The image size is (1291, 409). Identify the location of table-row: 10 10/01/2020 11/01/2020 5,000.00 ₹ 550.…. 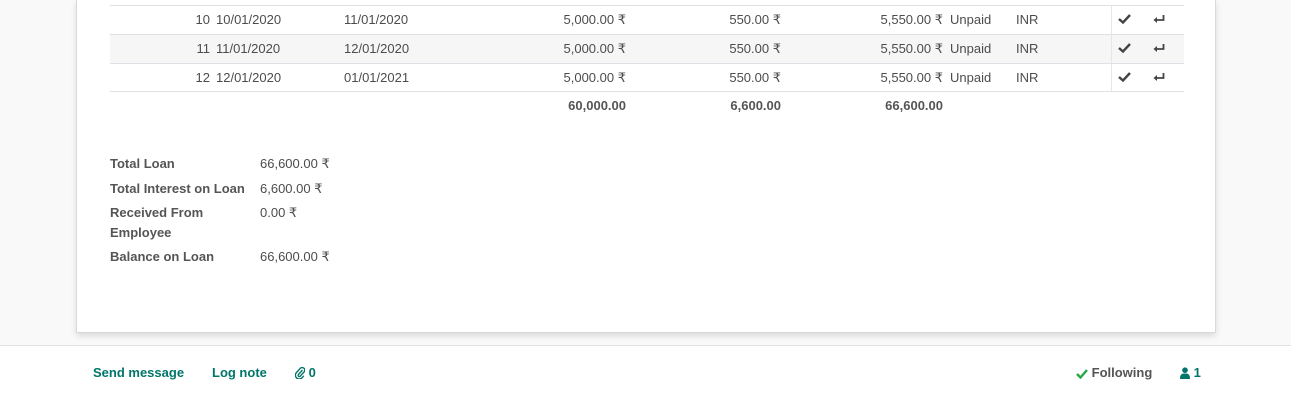
(647, 19).